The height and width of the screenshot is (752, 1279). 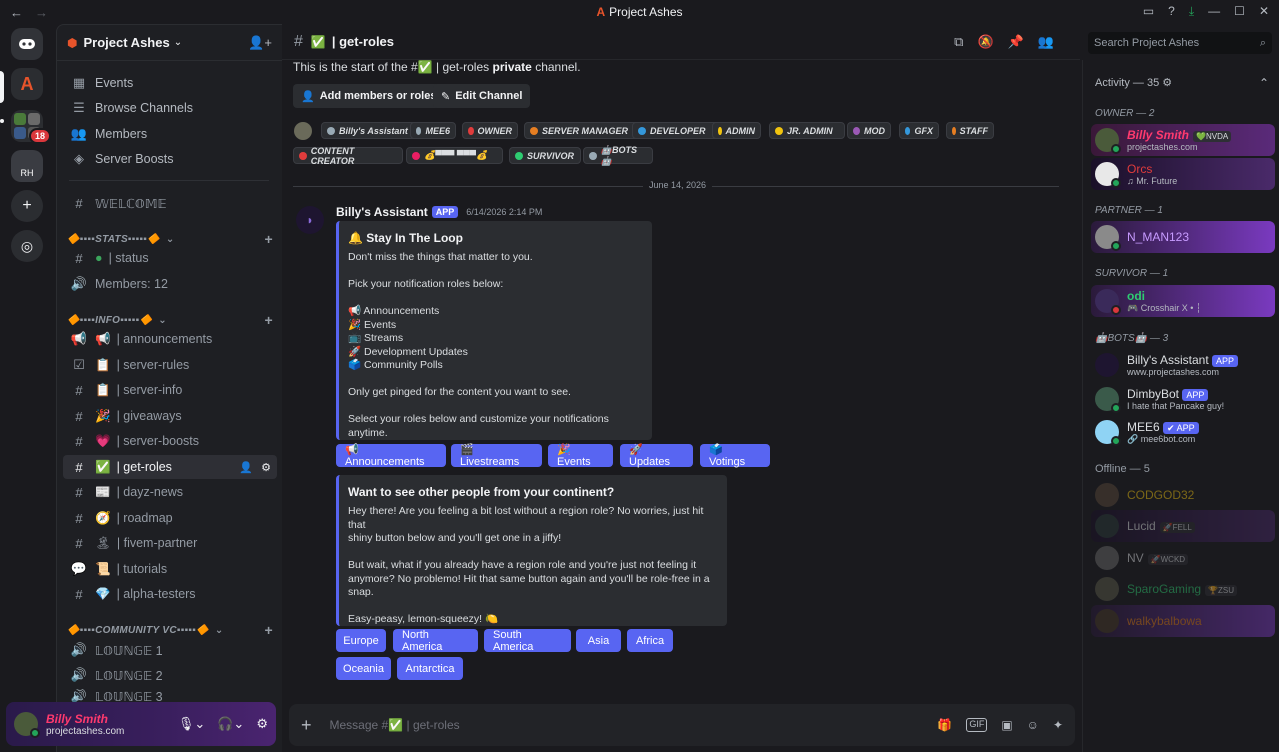 I want to click on apps-icon: ✦, so click(x=1058, y=725).